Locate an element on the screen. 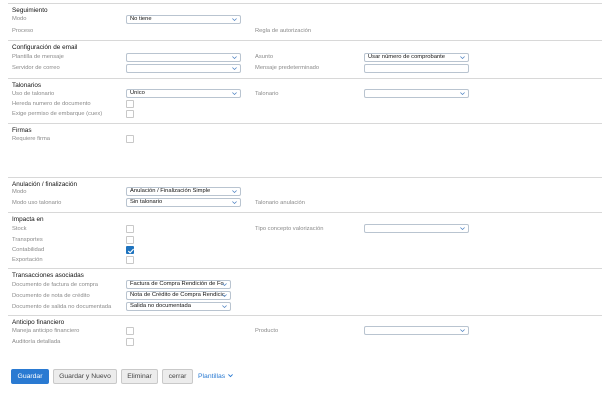  email-servidor-label: Servidor de correo is located at coordinates (36, 68).